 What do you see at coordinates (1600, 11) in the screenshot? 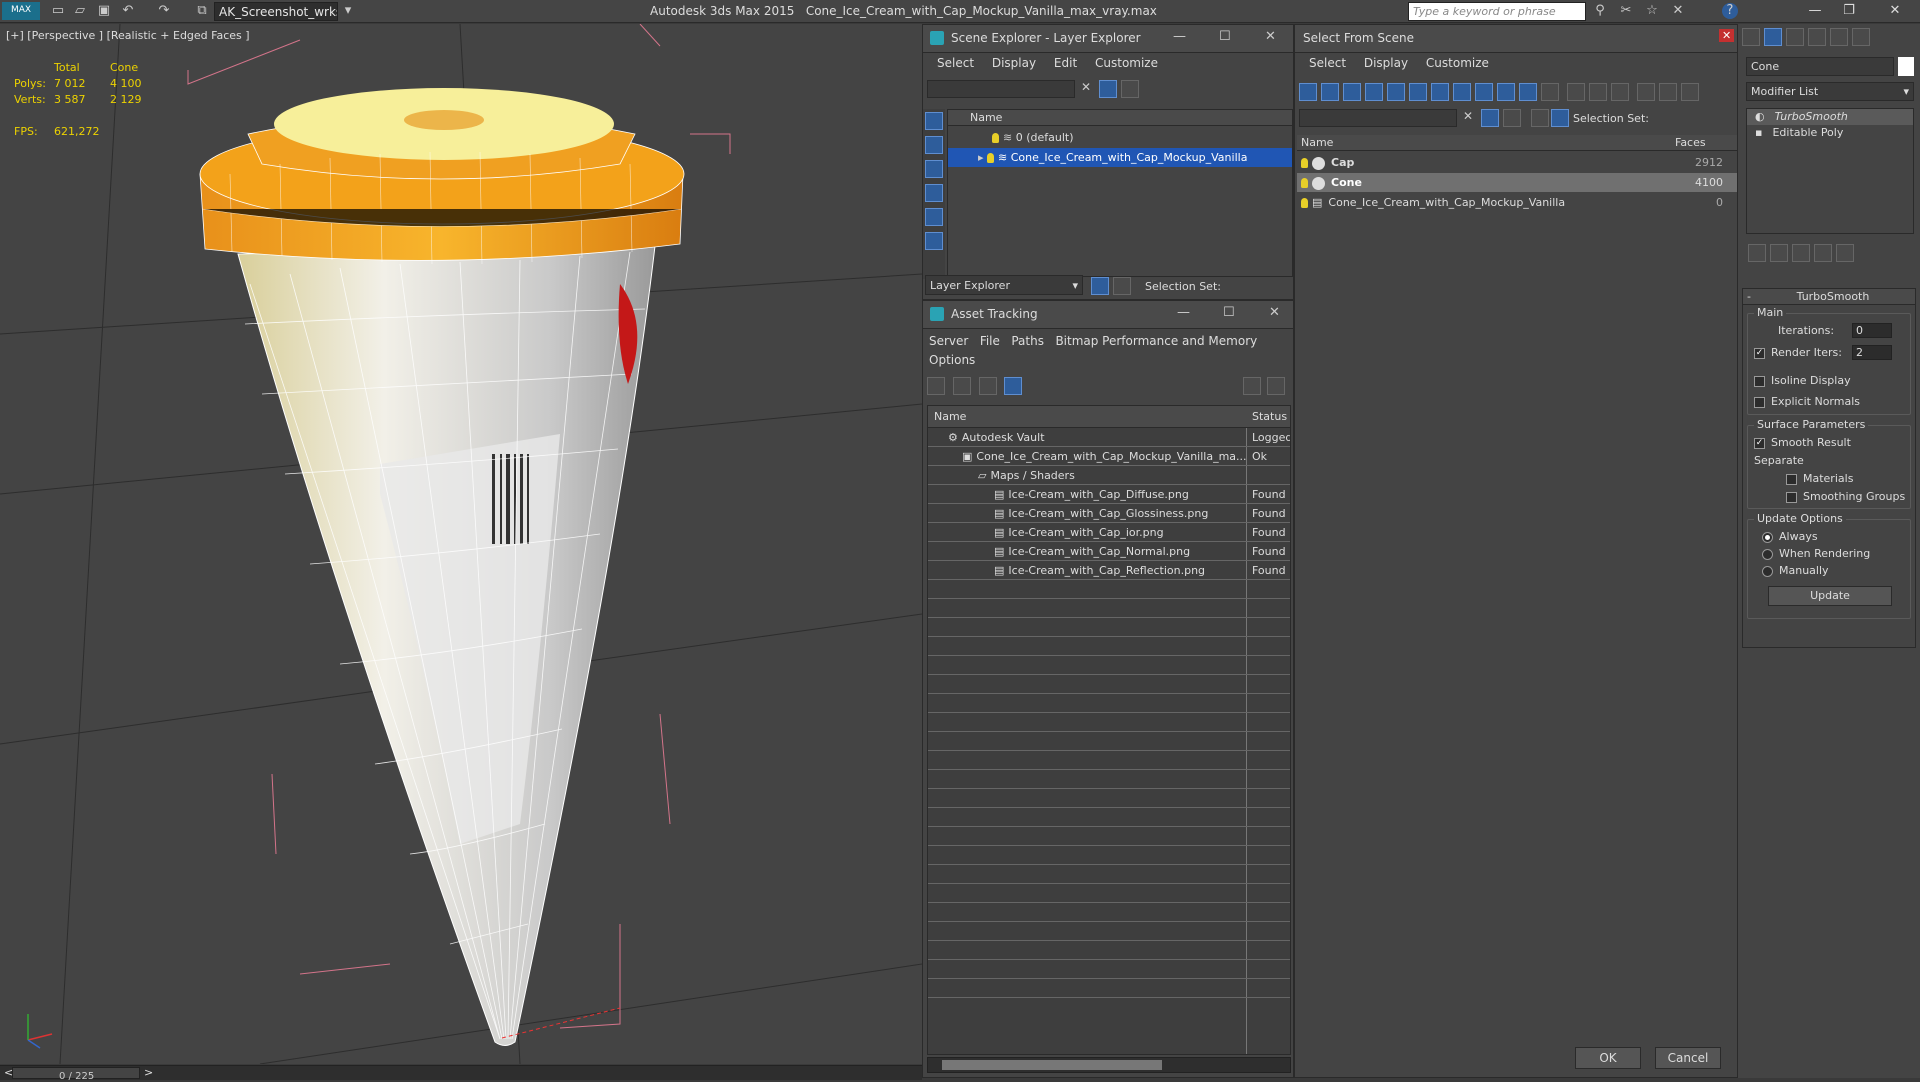
I see `binoculars-icon: ⚲` at bounding box center [1600, 11].